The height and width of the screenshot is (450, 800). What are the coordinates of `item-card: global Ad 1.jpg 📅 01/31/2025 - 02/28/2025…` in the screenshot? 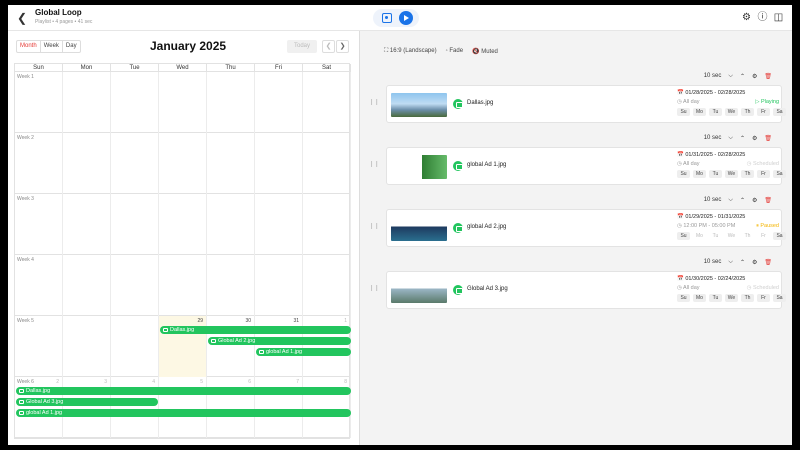 It's located at (586, 166).